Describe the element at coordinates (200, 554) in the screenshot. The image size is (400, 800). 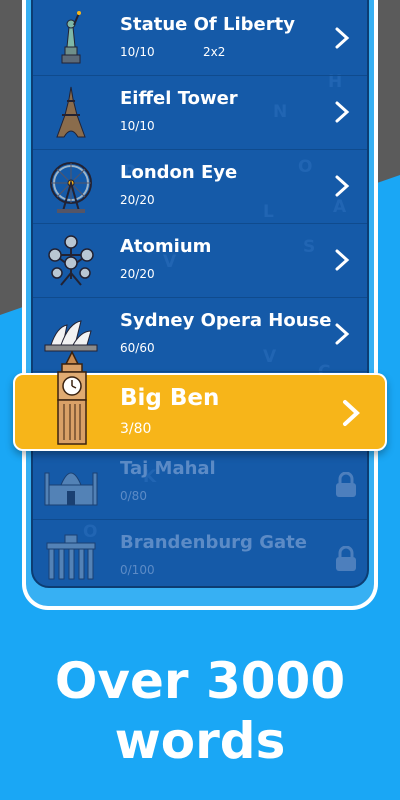
I see `level-row-brandenburg-gate: Brandenburg Gate 0/100` at that location.